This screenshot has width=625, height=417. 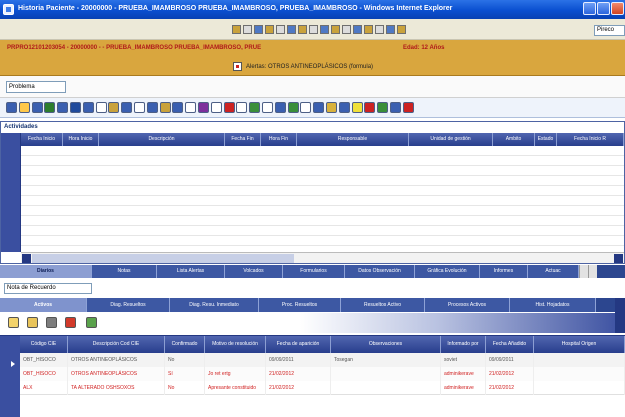 What do you see at coordinates (269, 29) in the screenshot?
I see `refresh-icon` at bounding box center [269, 29].